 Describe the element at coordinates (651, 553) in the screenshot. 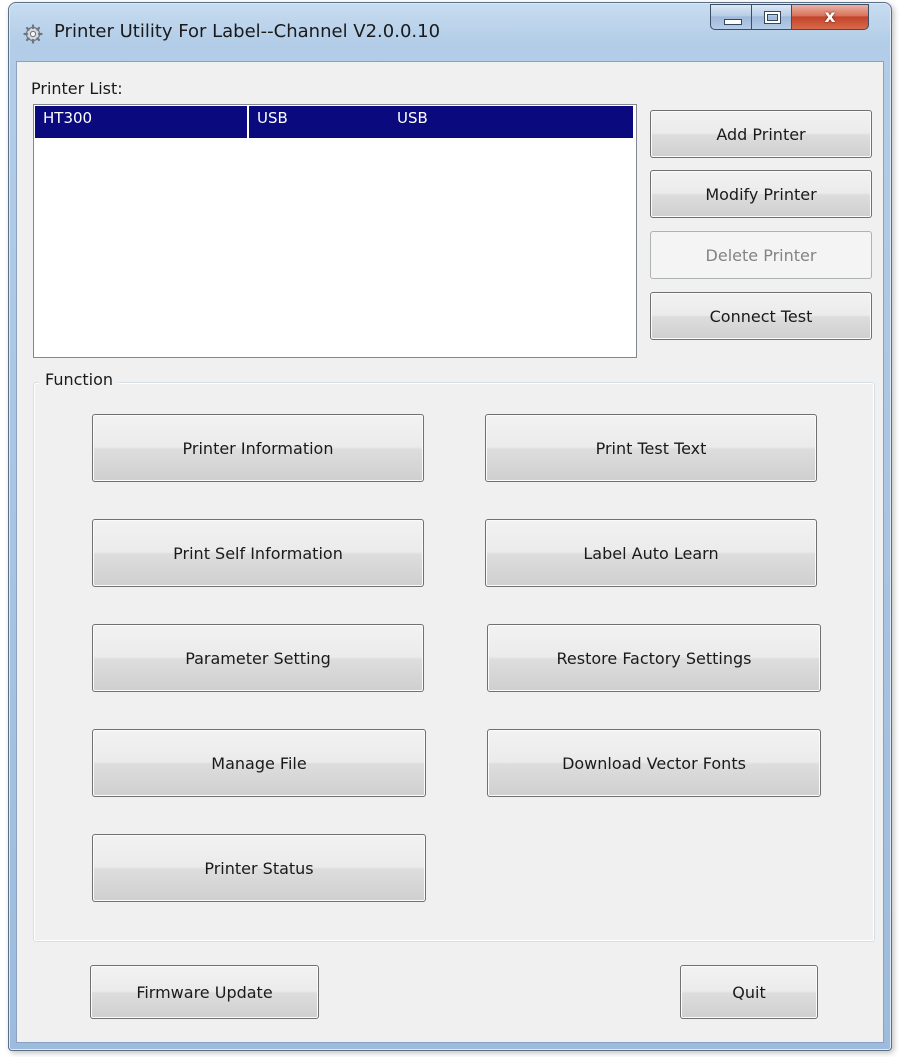

I see `label-auto-learn-button: Label Auto Learn` at that location.